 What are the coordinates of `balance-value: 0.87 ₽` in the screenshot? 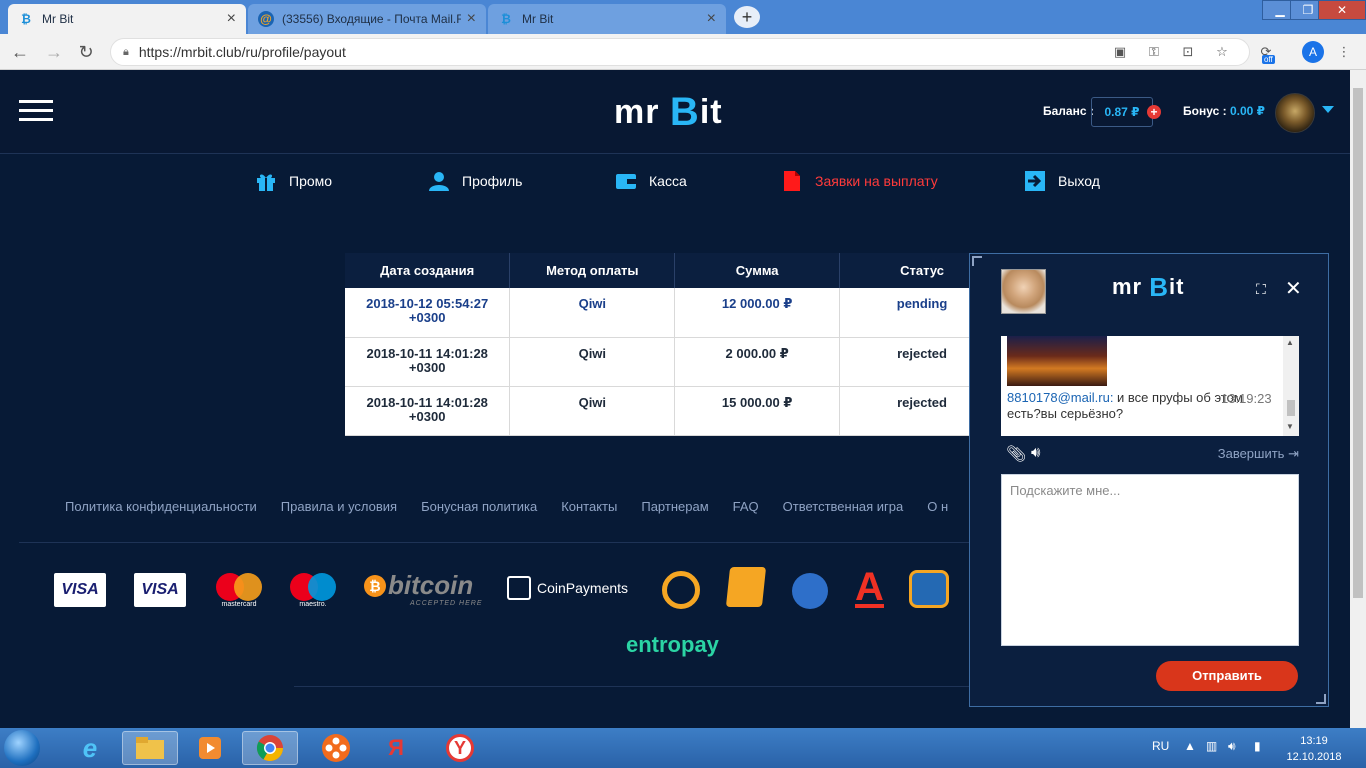 It's located at (1122, 112).